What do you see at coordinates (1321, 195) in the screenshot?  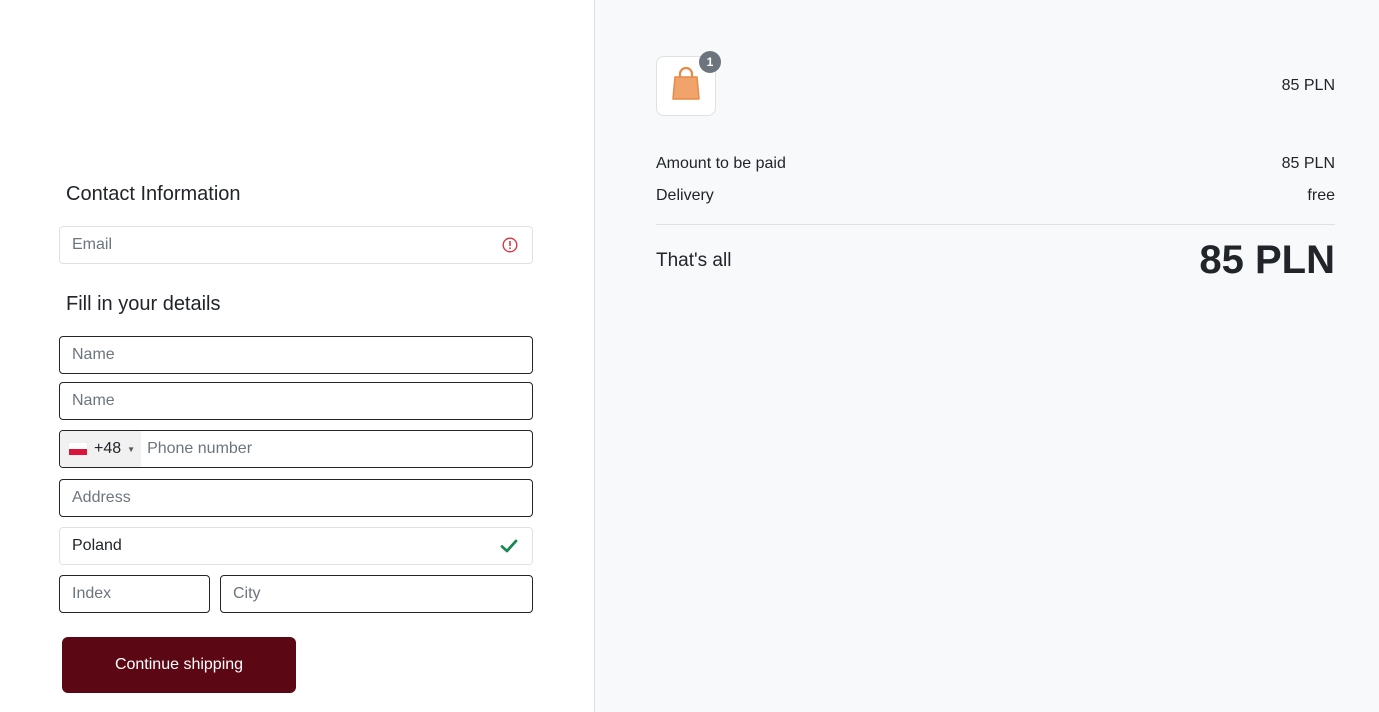 I see `delivery-value: free` at bounding box center [1321, 195].